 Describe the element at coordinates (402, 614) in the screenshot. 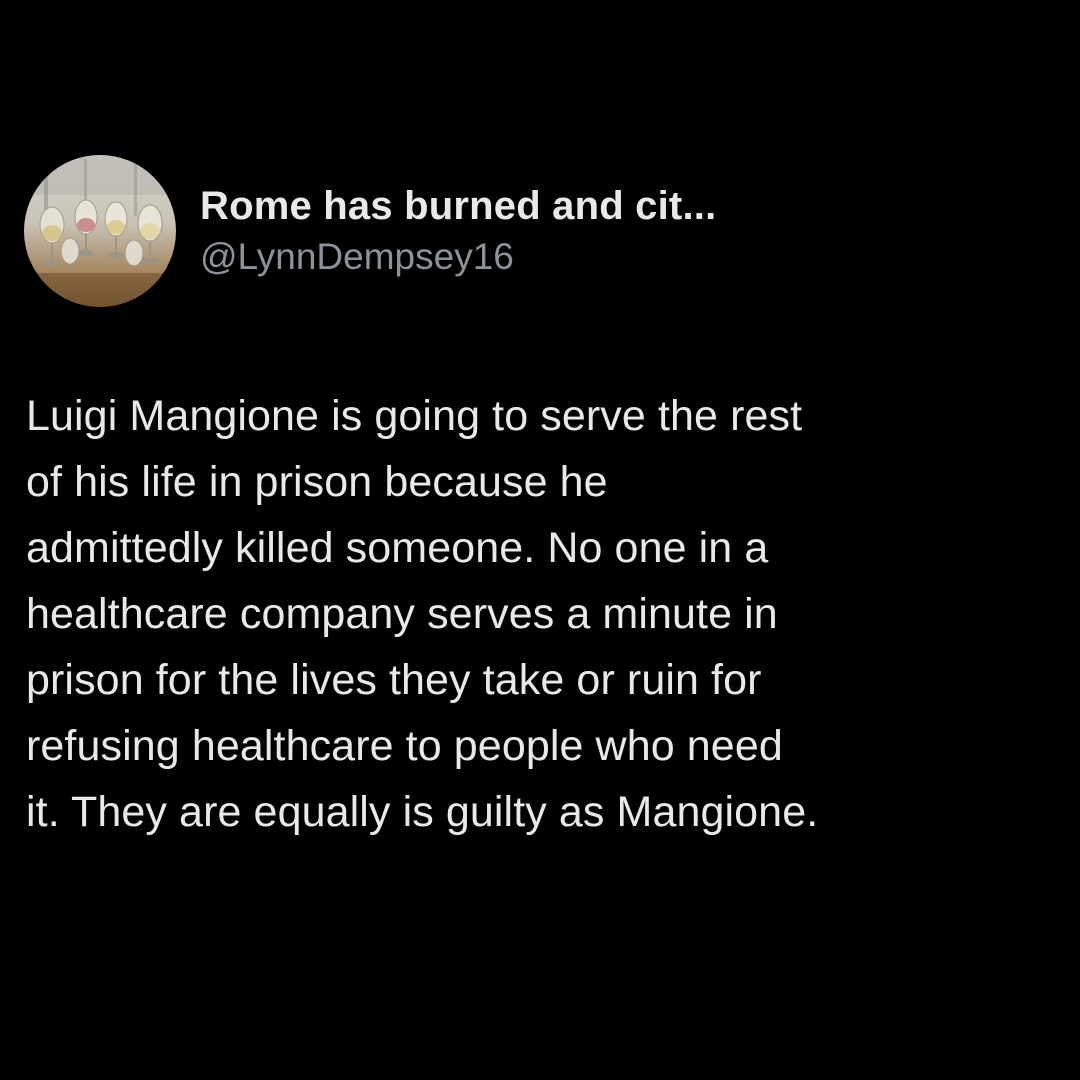

I see `tweet-text-line: healthcare company serves a minute in` at that location.